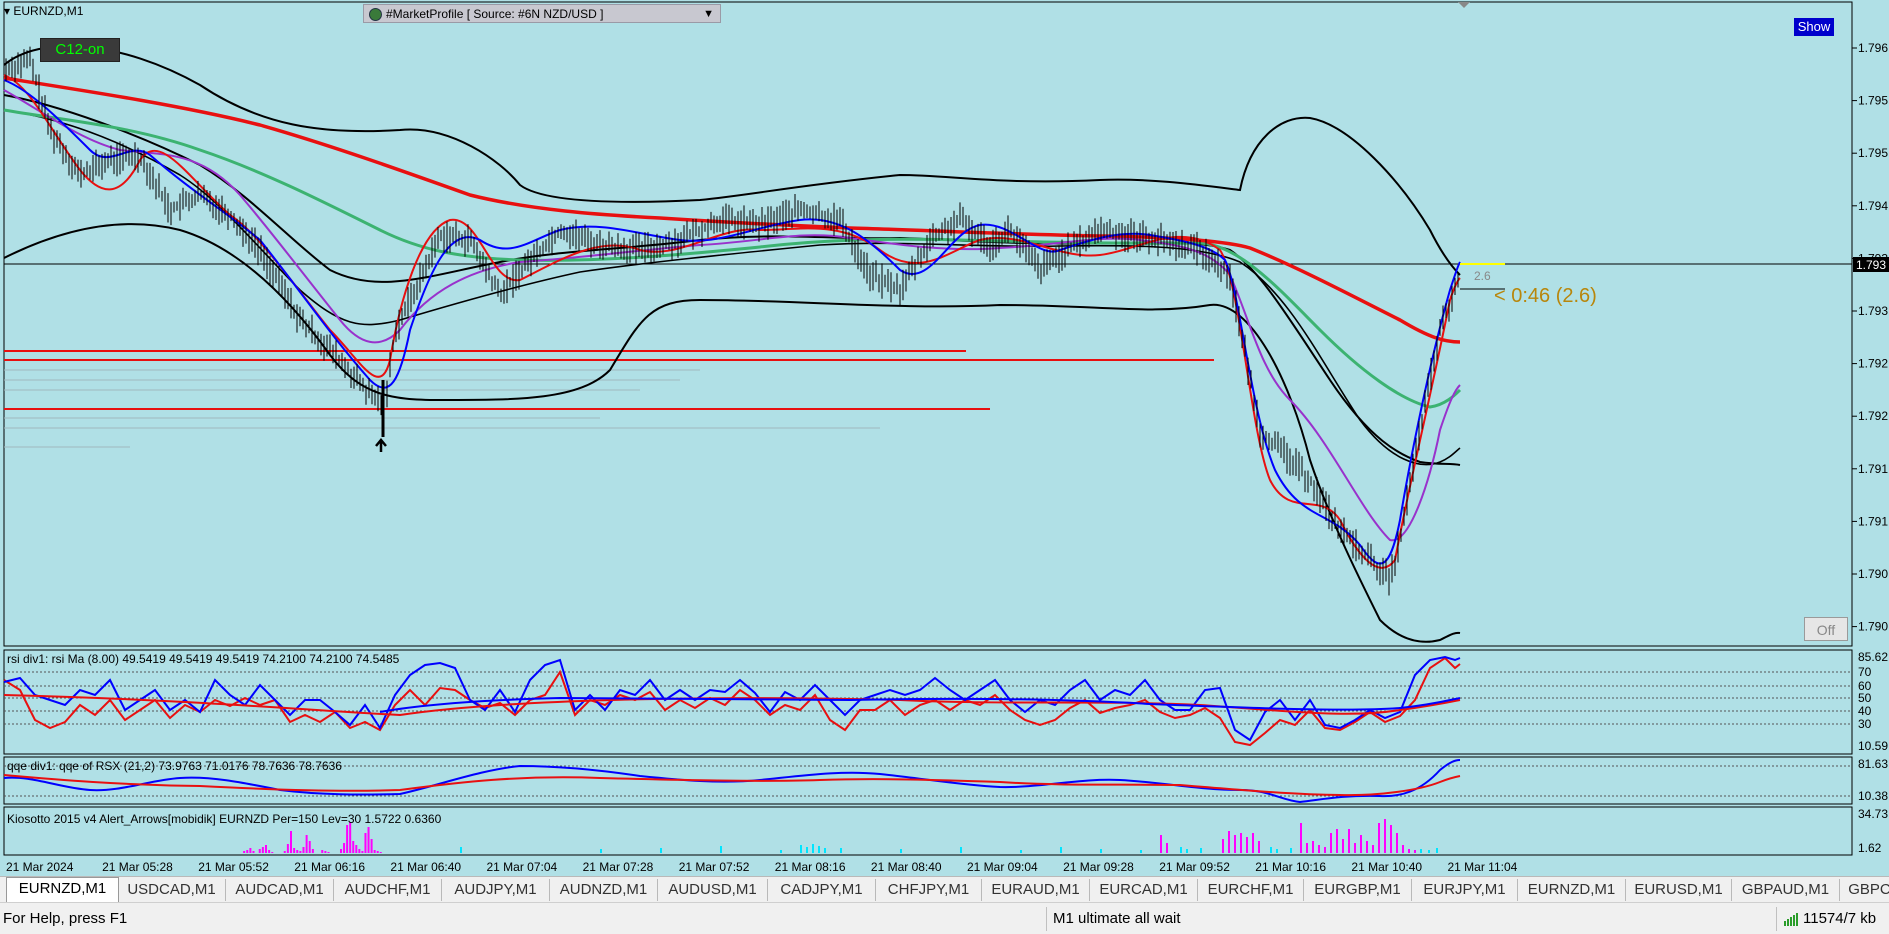 The image size is (1889, 934). I want to click on symbol-tab: USDCAD,M1, so click(172, 890).